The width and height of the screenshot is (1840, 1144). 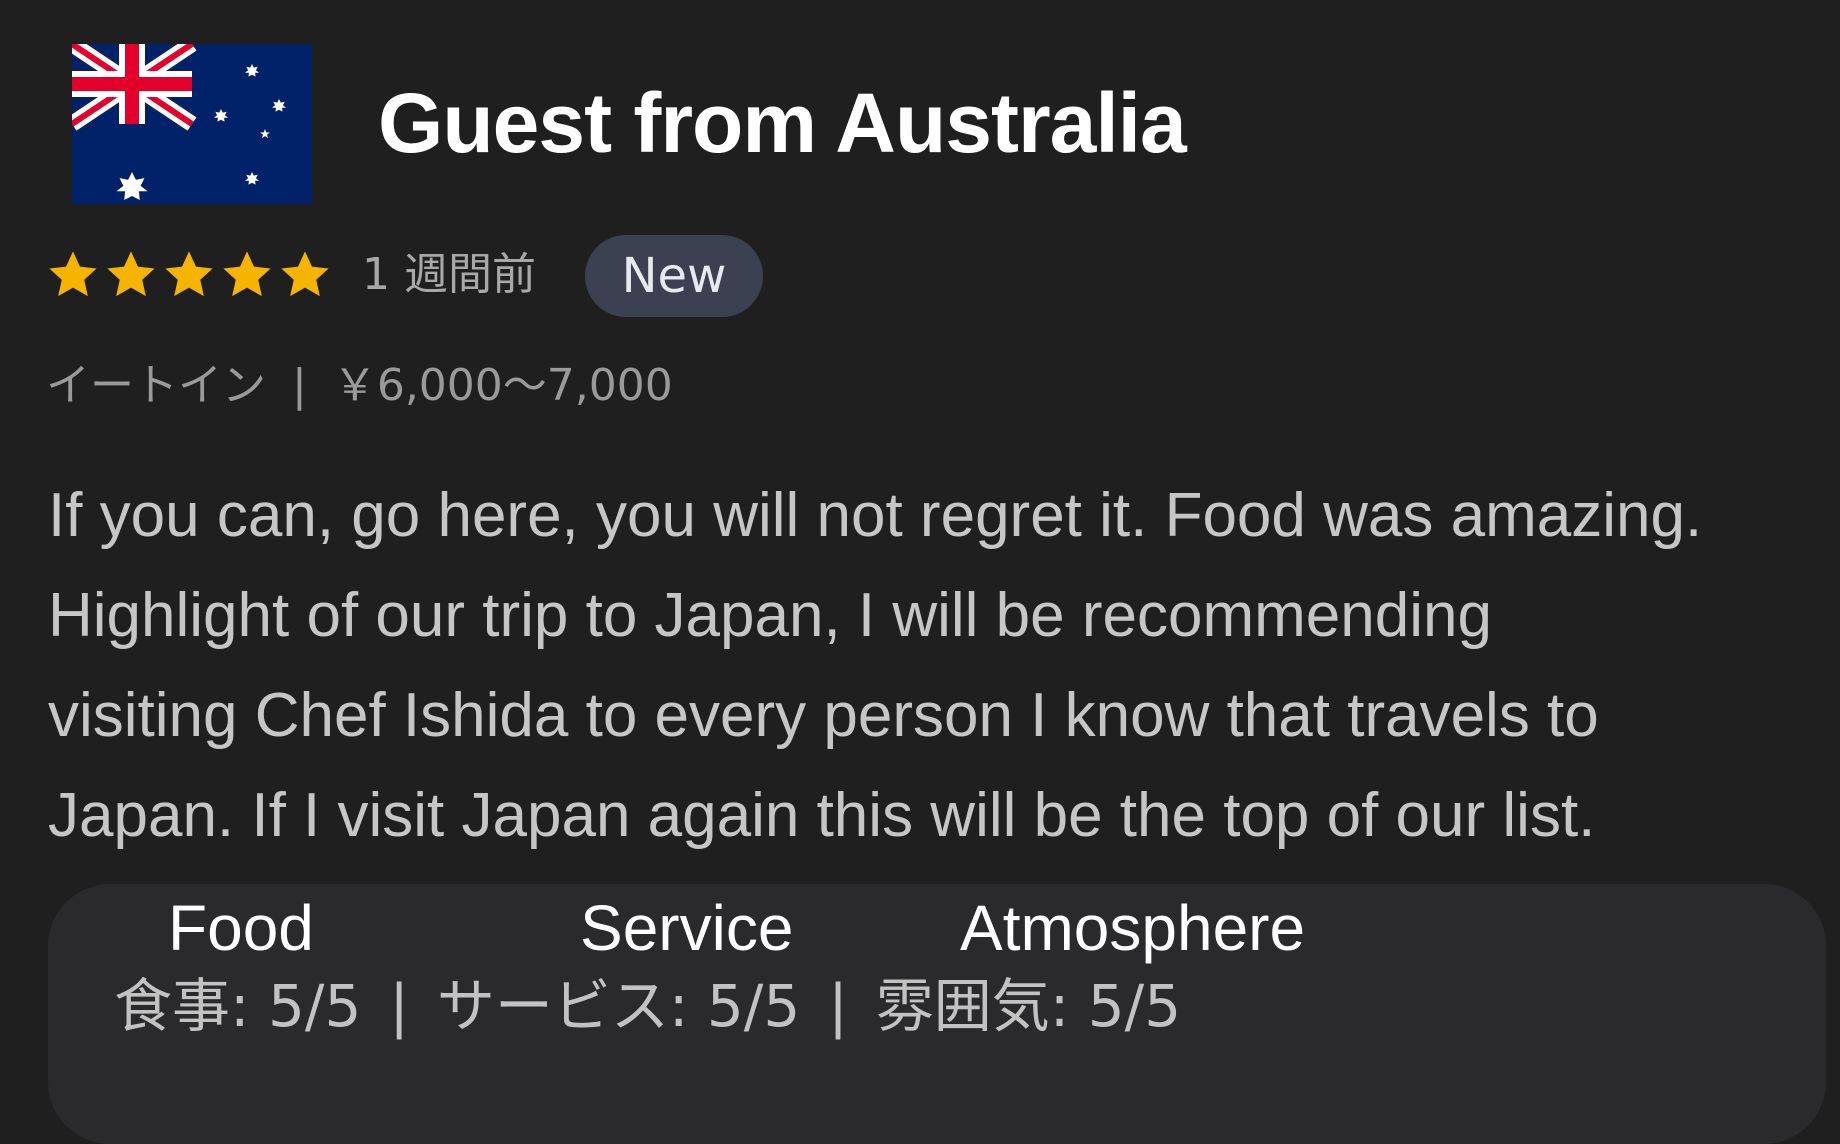 What do you see at coordinates (449, 274) in the screenshot?
I see `review-time-ago: 1 週間前` at bounding box center [449, 274].